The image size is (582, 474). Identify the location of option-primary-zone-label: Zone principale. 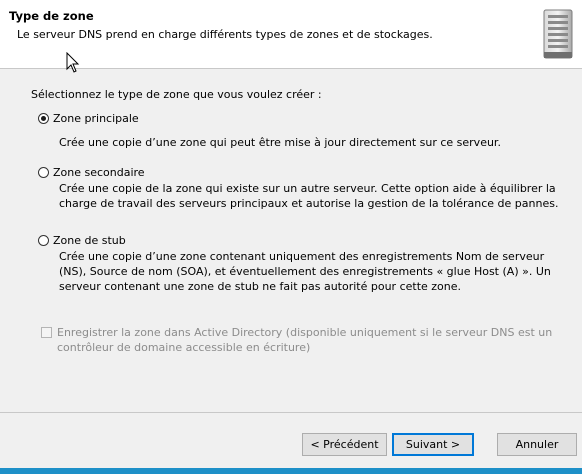
(96, 118).